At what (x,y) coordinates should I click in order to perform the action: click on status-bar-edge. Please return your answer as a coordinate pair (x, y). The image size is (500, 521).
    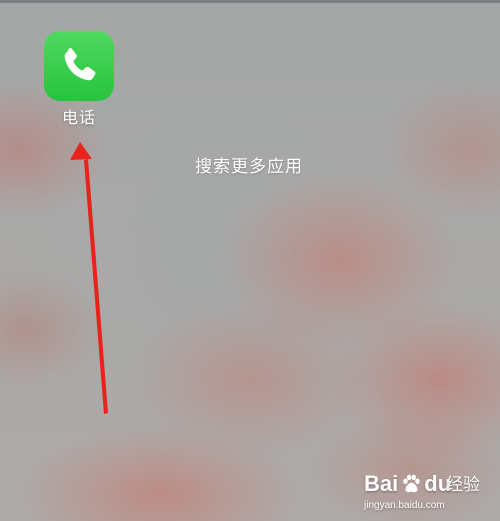
    Looking at the image, I should click on (250, 1).